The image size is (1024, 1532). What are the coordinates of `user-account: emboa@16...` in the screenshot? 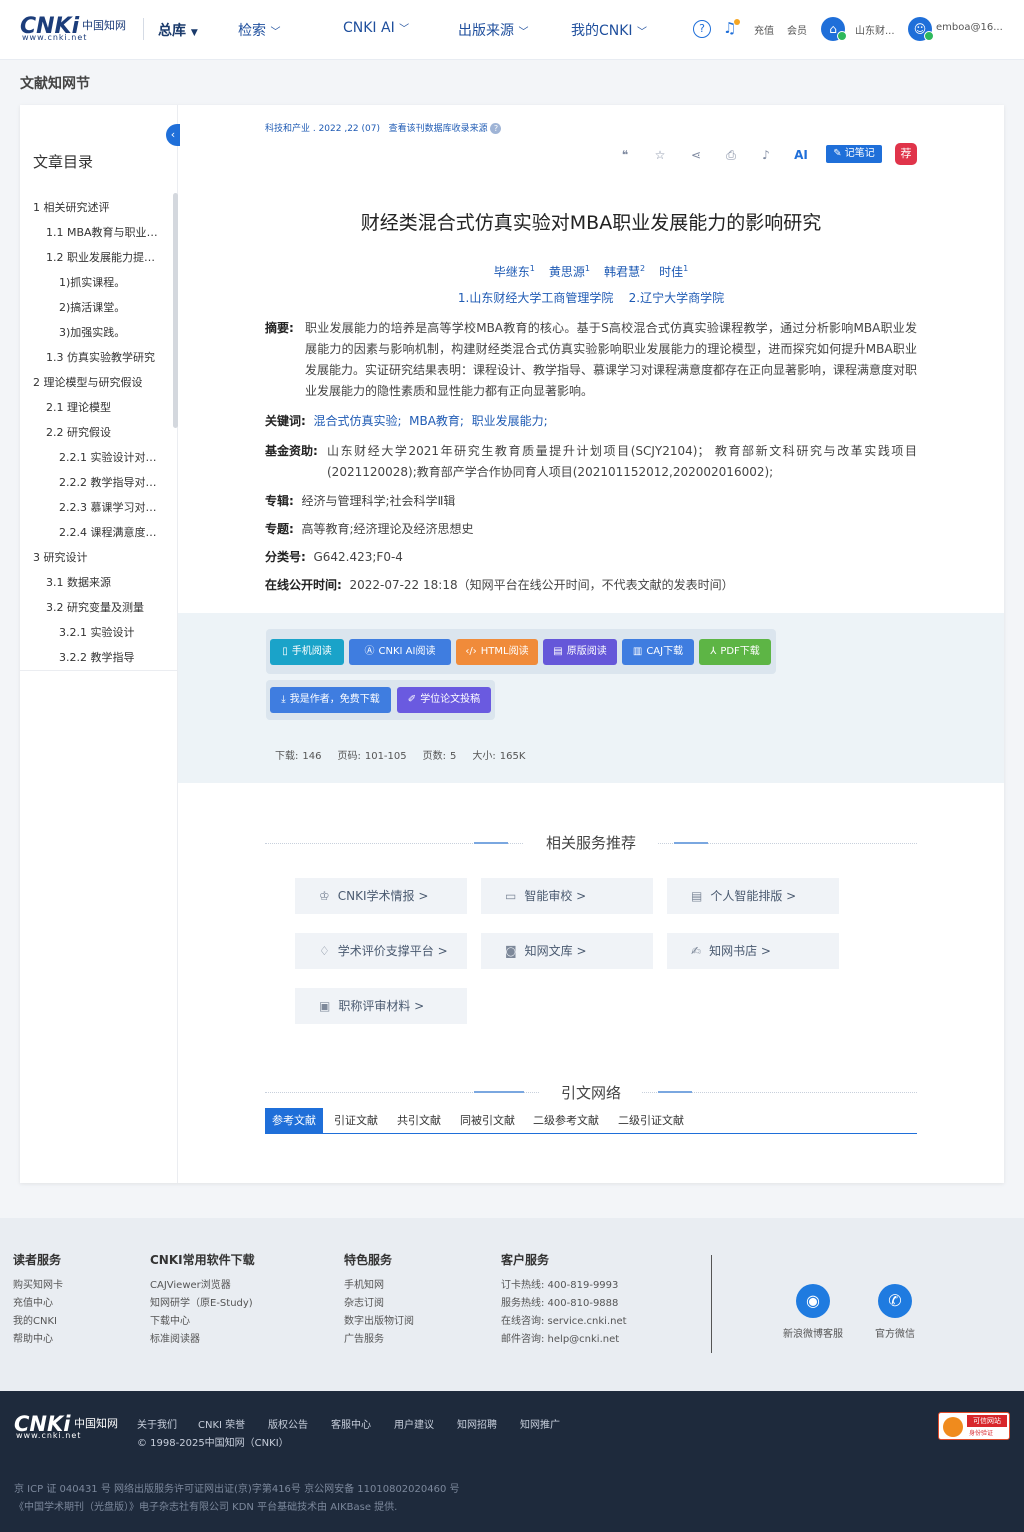 It's located at (969, 27).